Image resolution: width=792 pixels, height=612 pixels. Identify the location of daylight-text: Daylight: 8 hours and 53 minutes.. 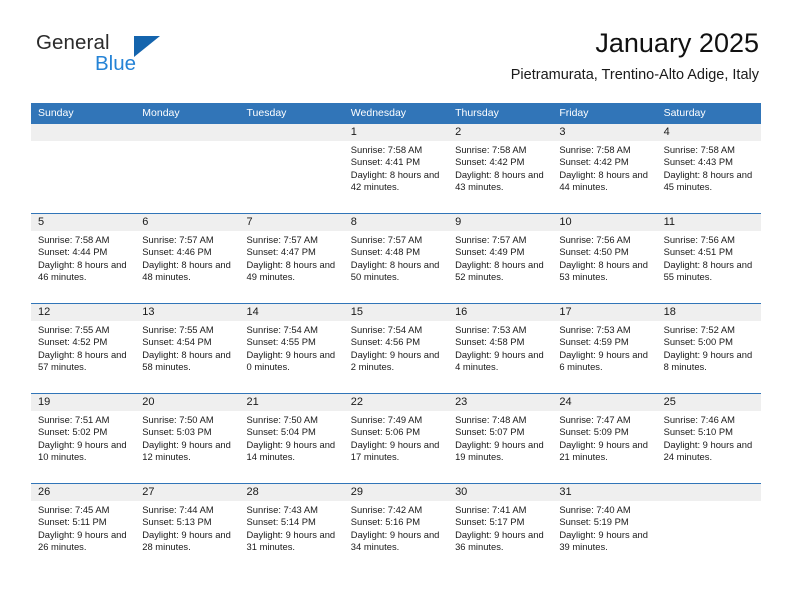
(603, 270).